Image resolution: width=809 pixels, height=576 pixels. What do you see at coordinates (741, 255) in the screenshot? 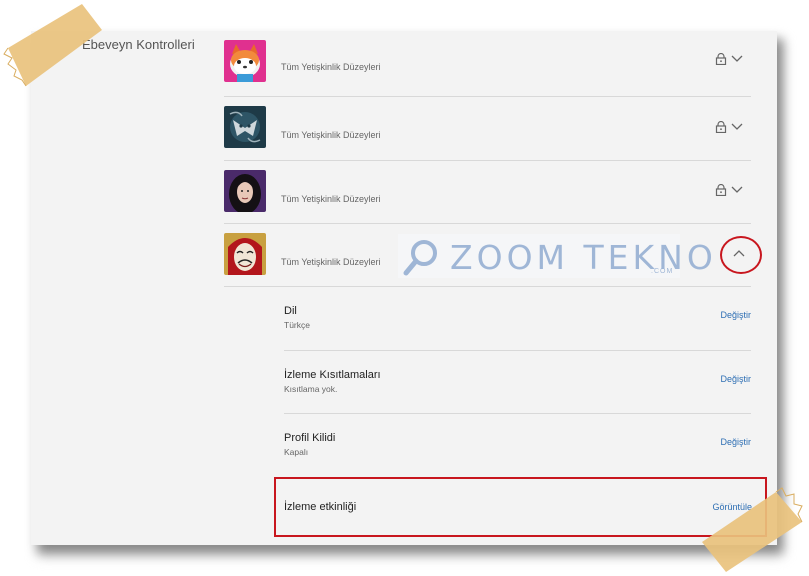
I see `chevron-highlight-circle` at bounding box center [741, 255].